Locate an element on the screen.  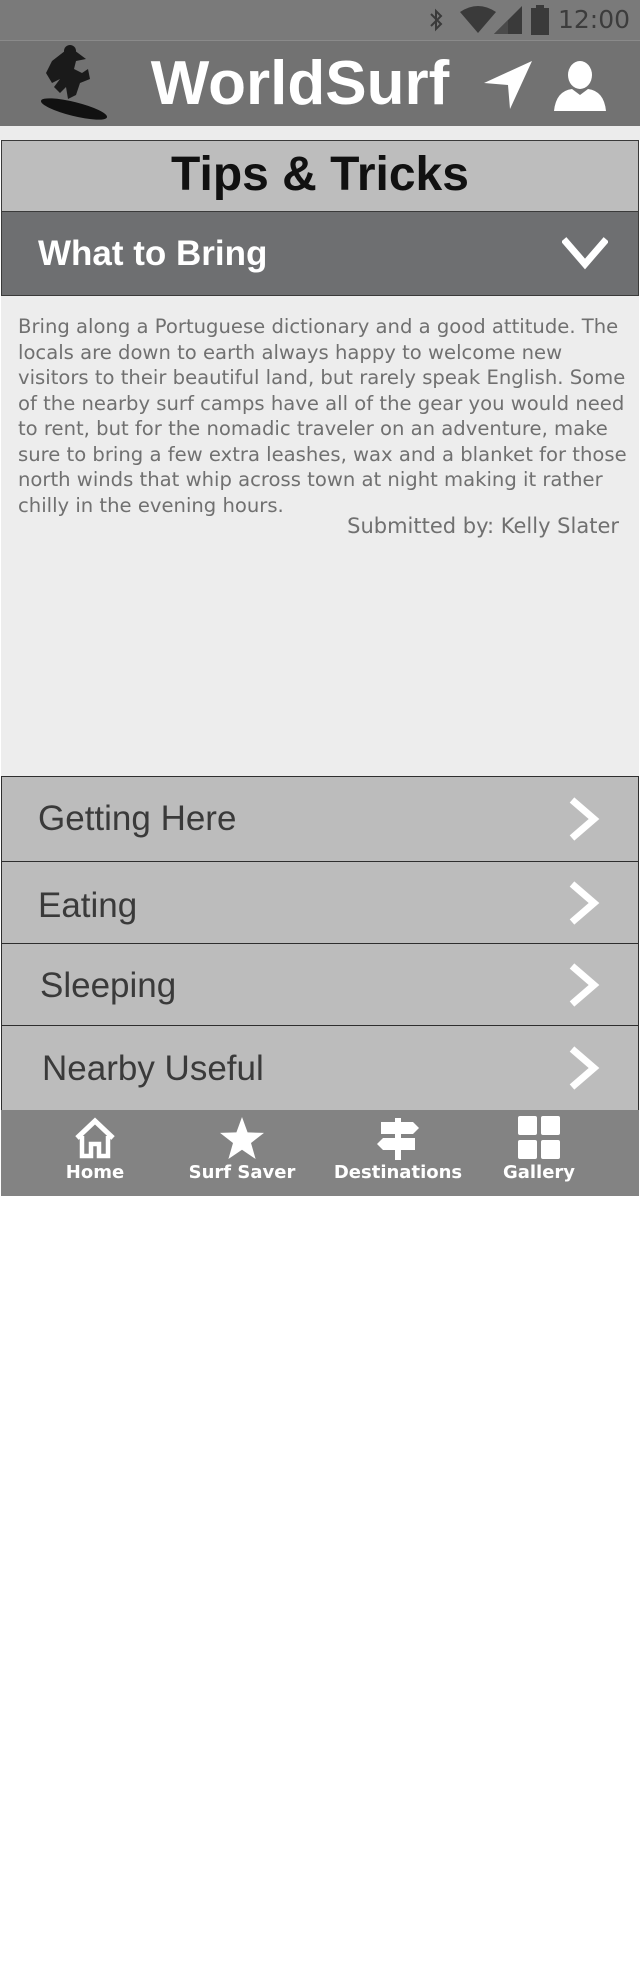
wifi-icon is located at coordinates (478, 20).